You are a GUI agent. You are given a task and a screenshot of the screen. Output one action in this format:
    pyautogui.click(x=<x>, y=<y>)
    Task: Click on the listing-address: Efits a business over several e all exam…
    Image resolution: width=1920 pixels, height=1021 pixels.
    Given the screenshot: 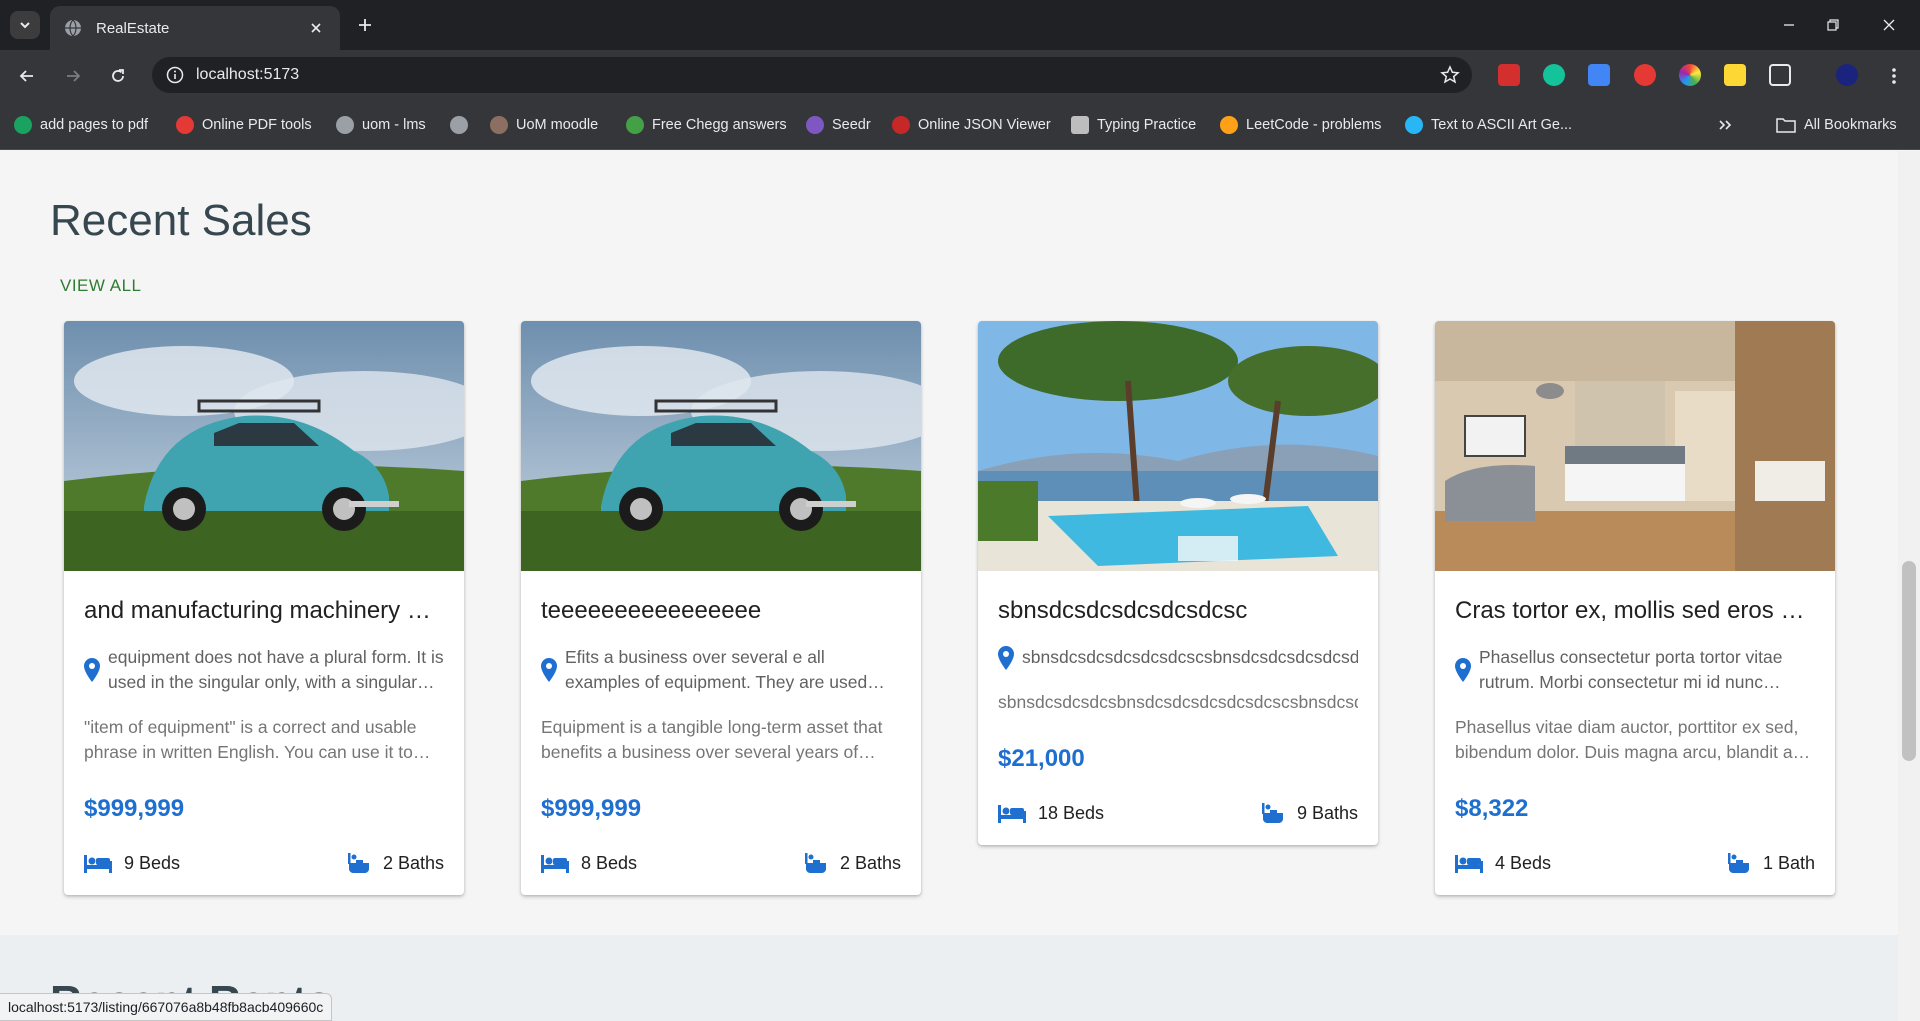 What is the action you would take?
    pyautogui.click(x=721, y=670)
    